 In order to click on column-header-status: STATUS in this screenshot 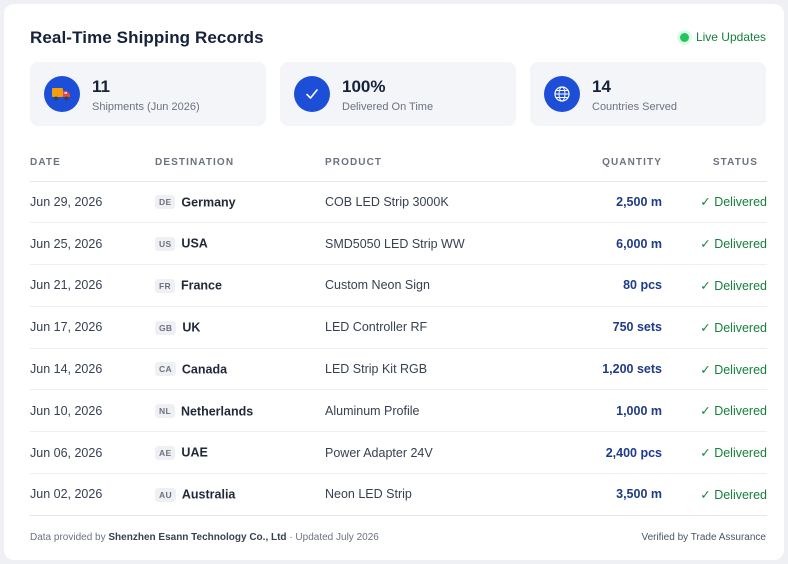, I will do `click(714, 163)`.